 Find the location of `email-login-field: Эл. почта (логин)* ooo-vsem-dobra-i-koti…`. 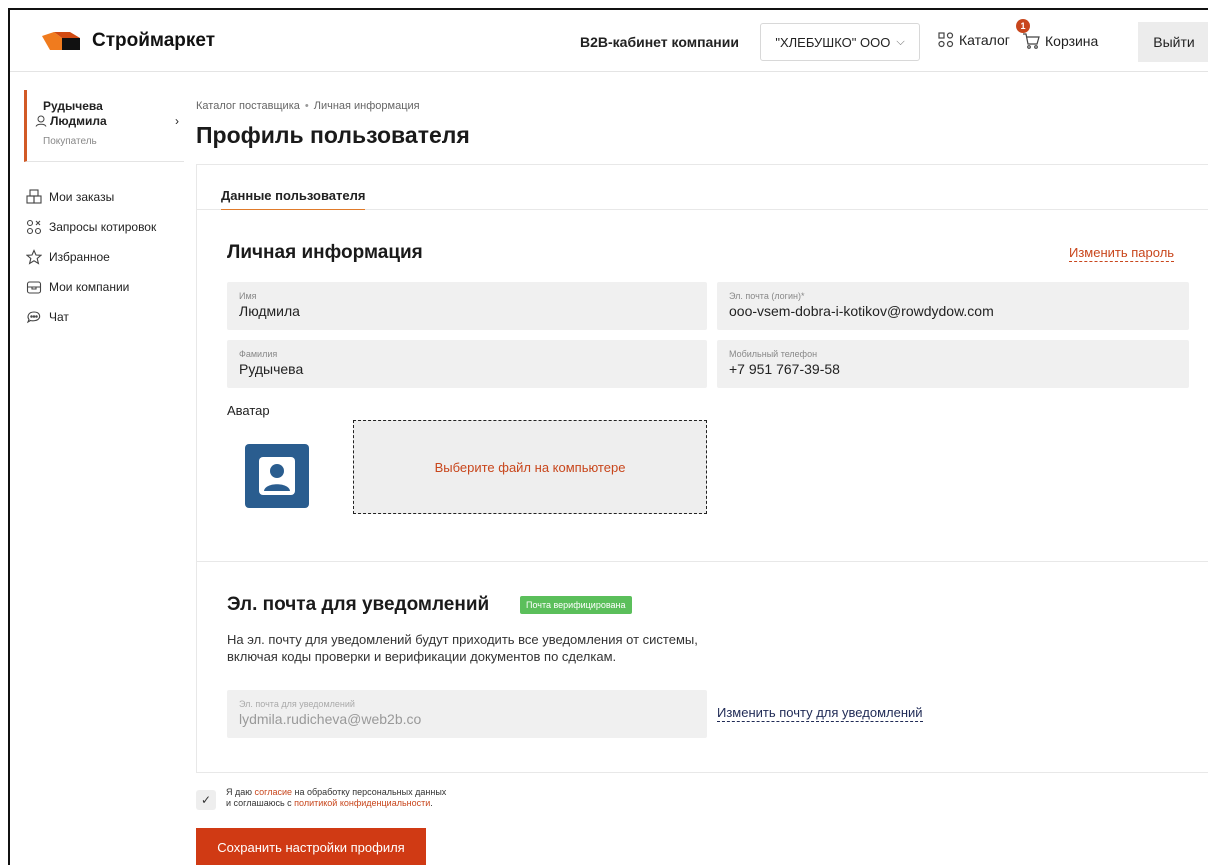

email-login-field: Эл. почта (логин)* ooo-vsem-dobra-i-koti… is located at coordinates (953, 306).